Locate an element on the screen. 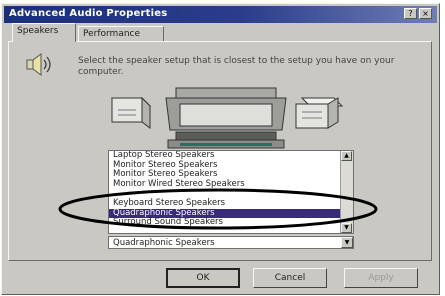  close-icon: × is located at coordinates (425, 13).